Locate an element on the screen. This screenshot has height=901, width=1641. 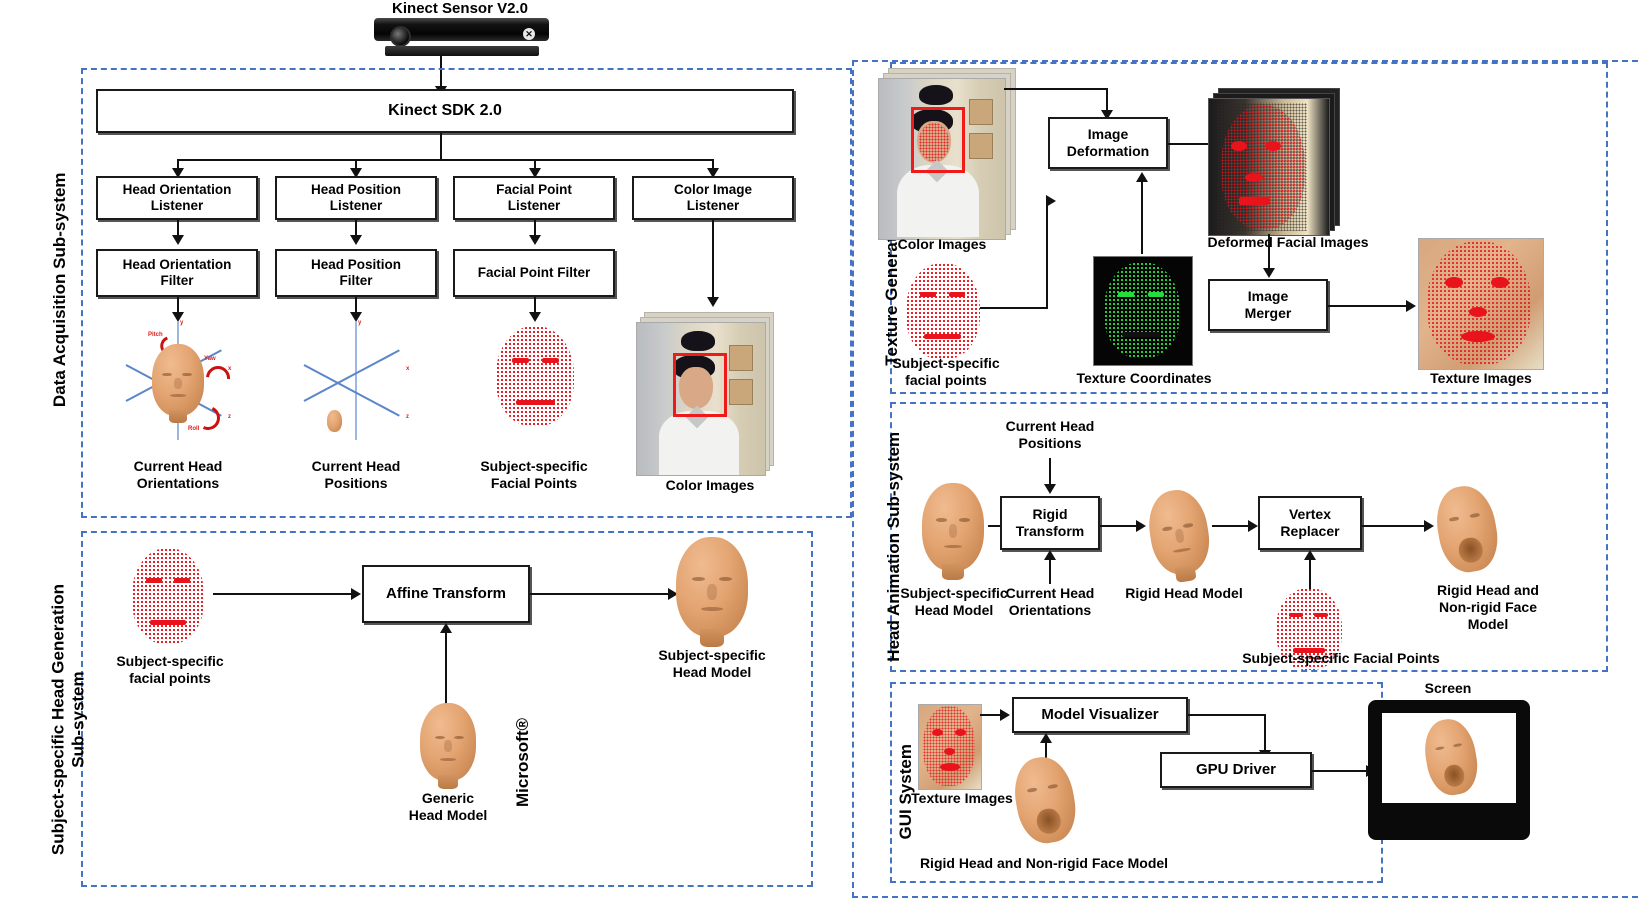
head-position-marker-icon is located at coordinates (334, 421).